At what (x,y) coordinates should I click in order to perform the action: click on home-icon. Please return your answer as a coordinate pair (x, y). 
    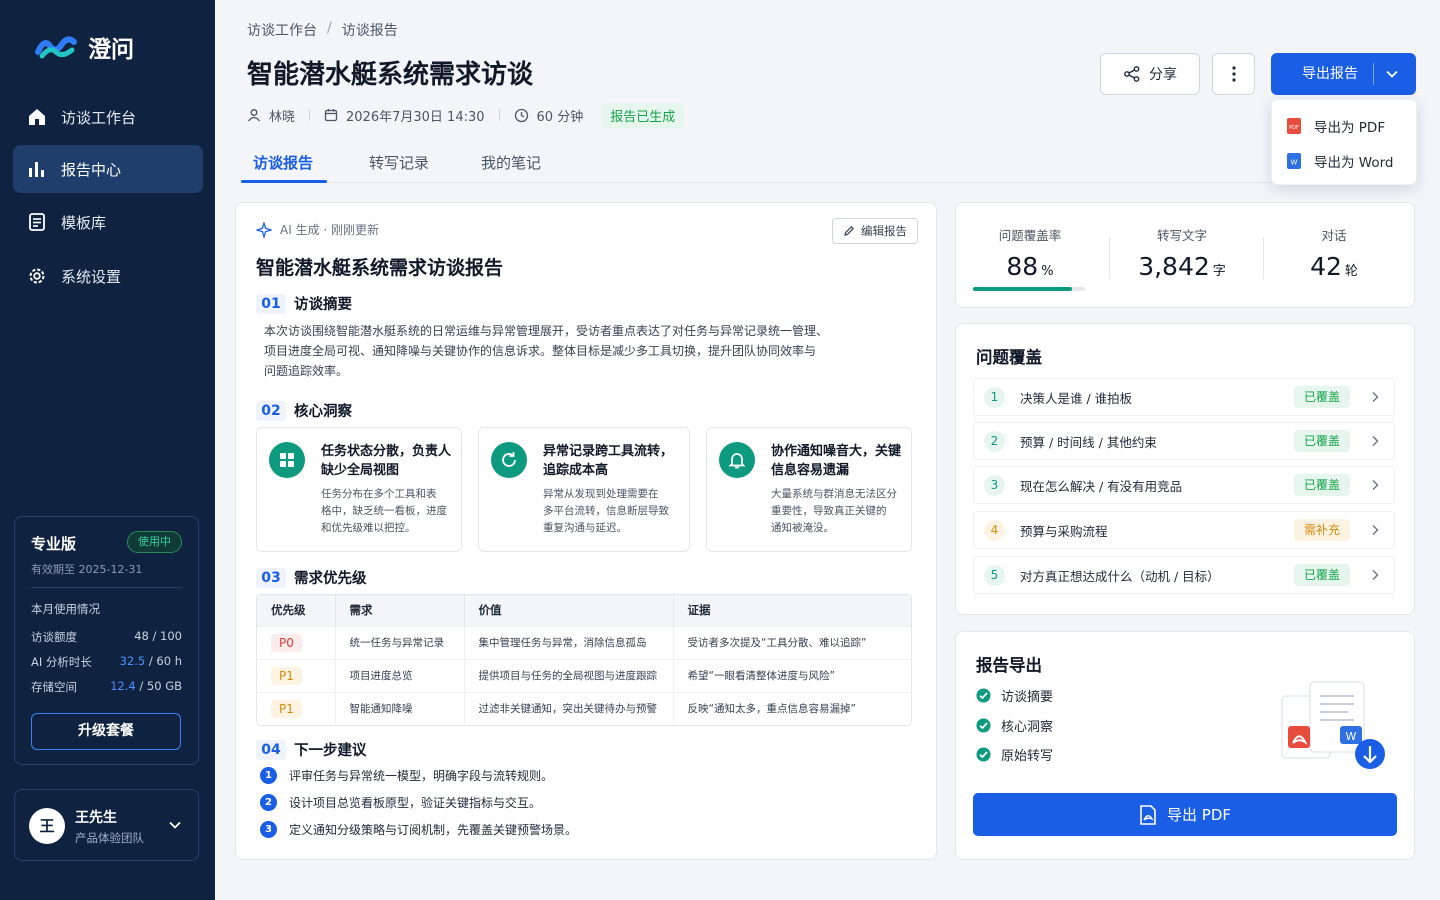
    Looking at the image, I should click on (37, 117).